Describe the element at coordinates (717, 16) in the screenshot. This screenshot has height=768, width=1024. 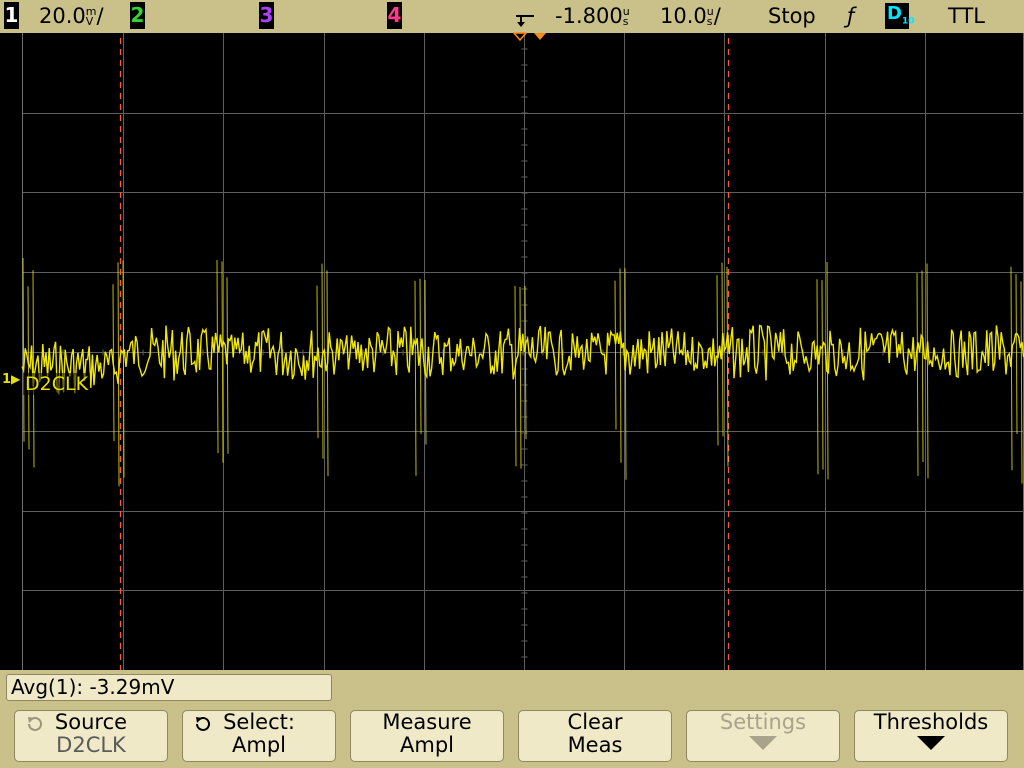
I see `timebase-suffix: /` at that location.